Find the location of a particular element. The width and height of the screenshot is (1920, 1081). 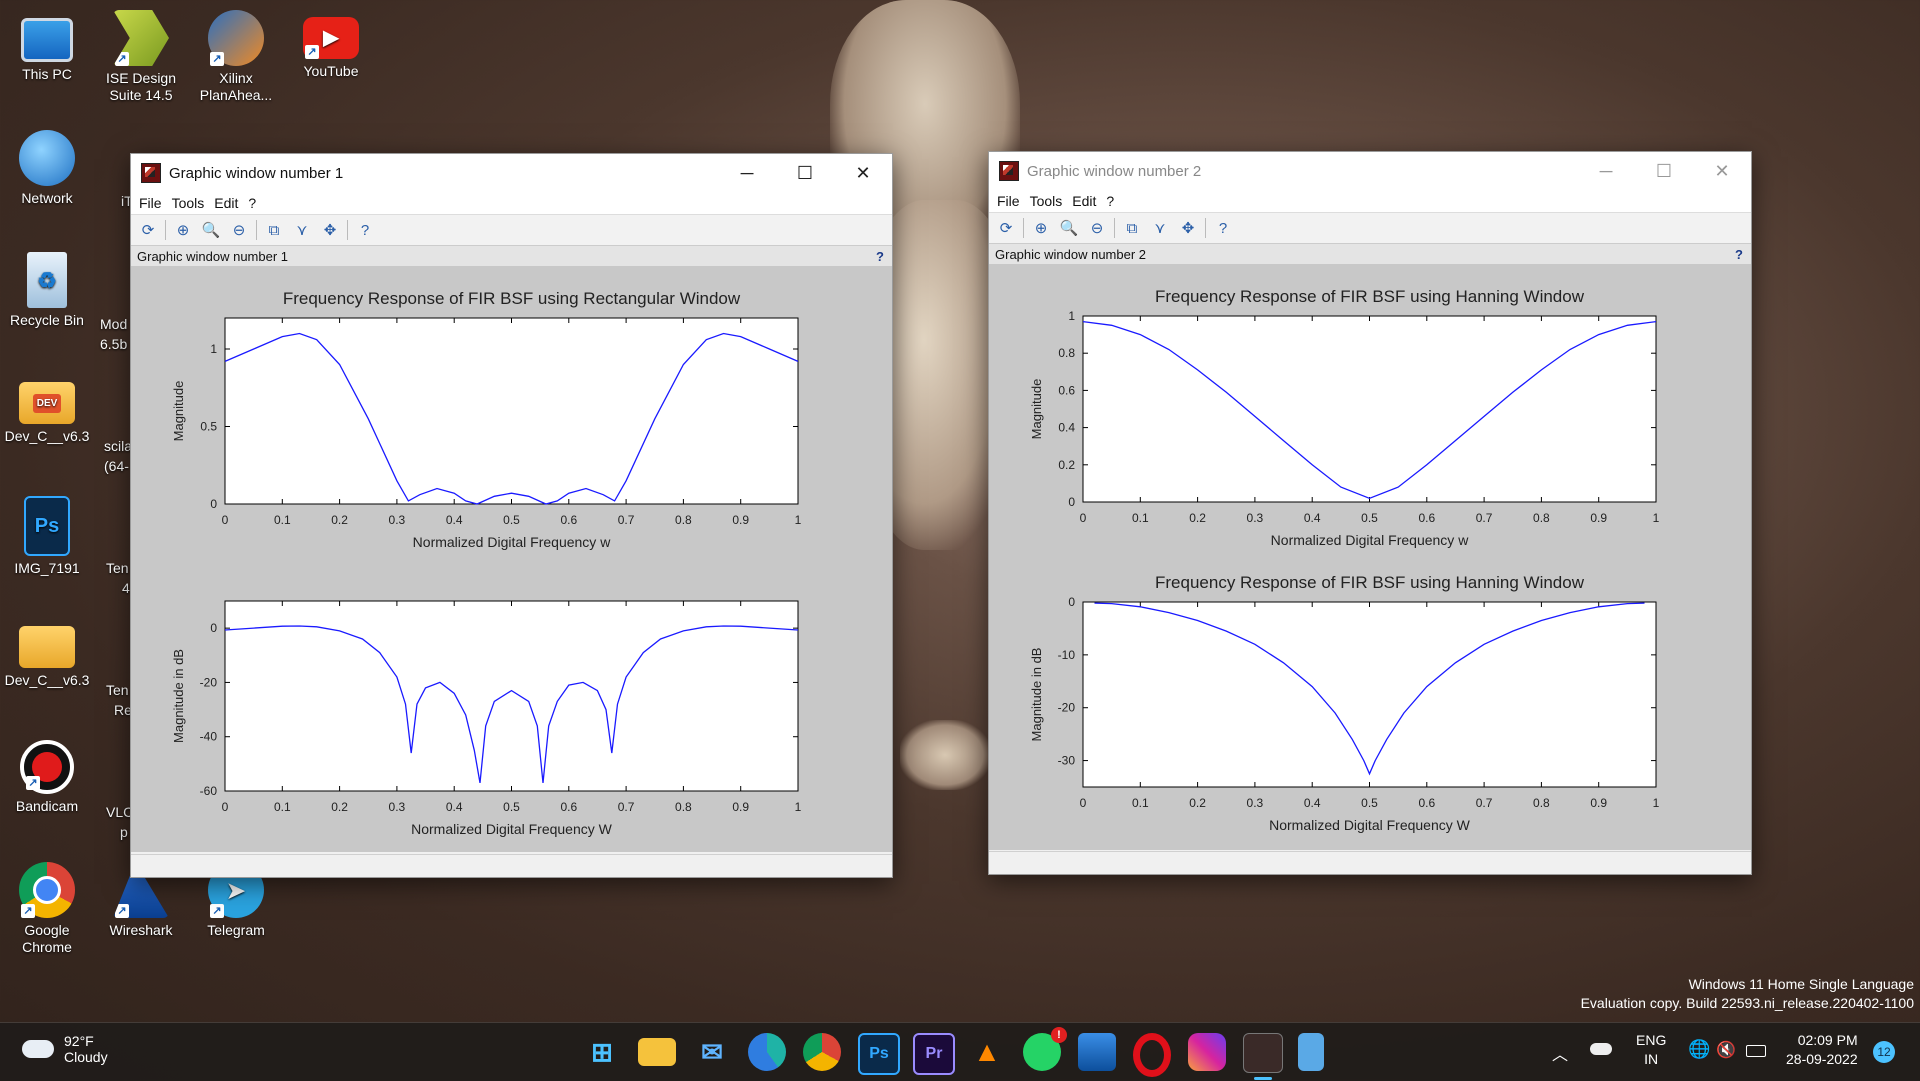

x-tick-label: 0.5 is located at coordinates (511, 520).